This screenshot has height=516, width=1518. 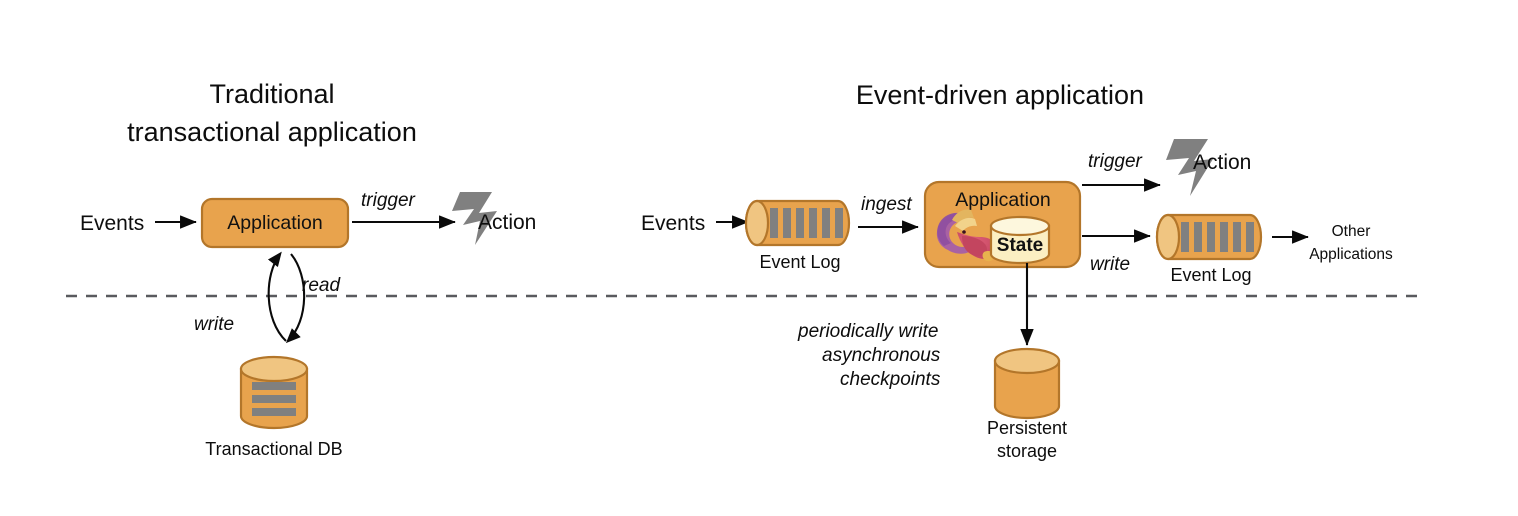 I want to click on right-events-label: Events, so click(x=673, y=223).